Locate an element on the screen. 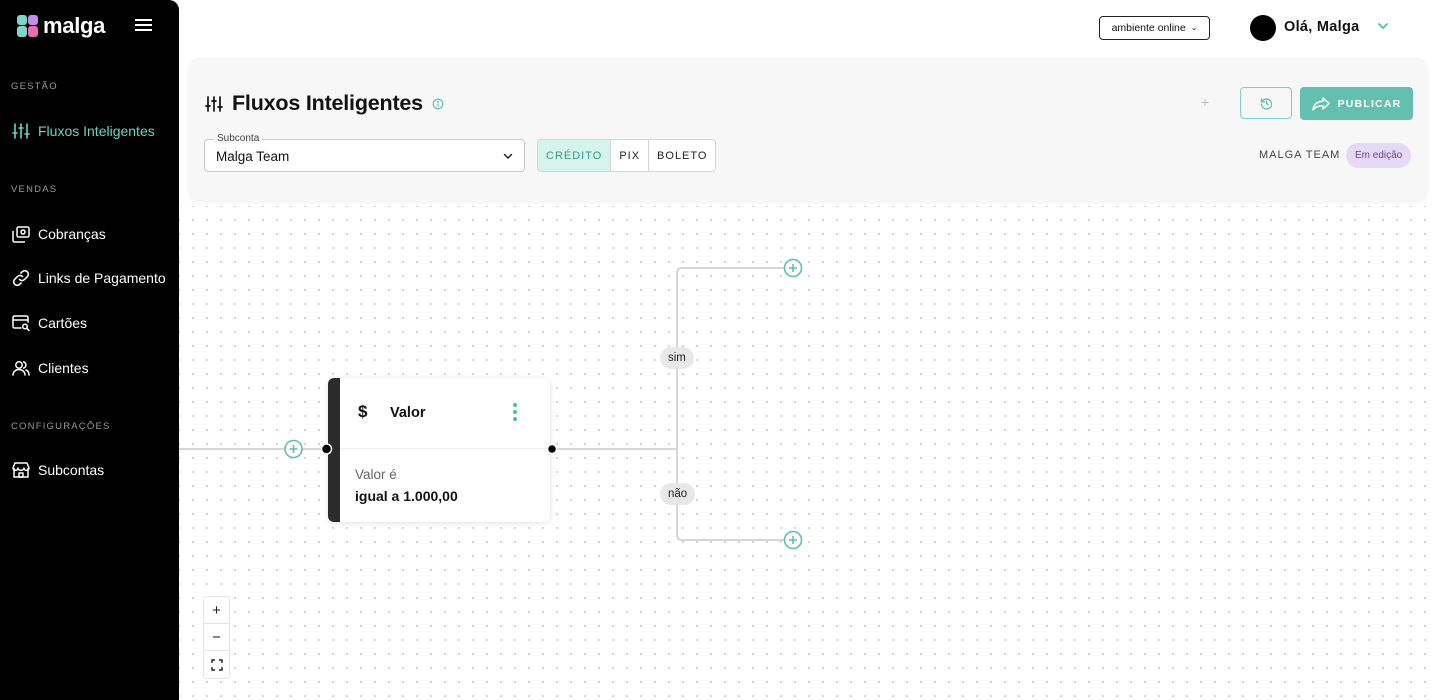 The width and height of the screenshot is (1433, 700). section-label-configuracoes: CONFIGURAÇÕES is located at coordinates (61, 426).